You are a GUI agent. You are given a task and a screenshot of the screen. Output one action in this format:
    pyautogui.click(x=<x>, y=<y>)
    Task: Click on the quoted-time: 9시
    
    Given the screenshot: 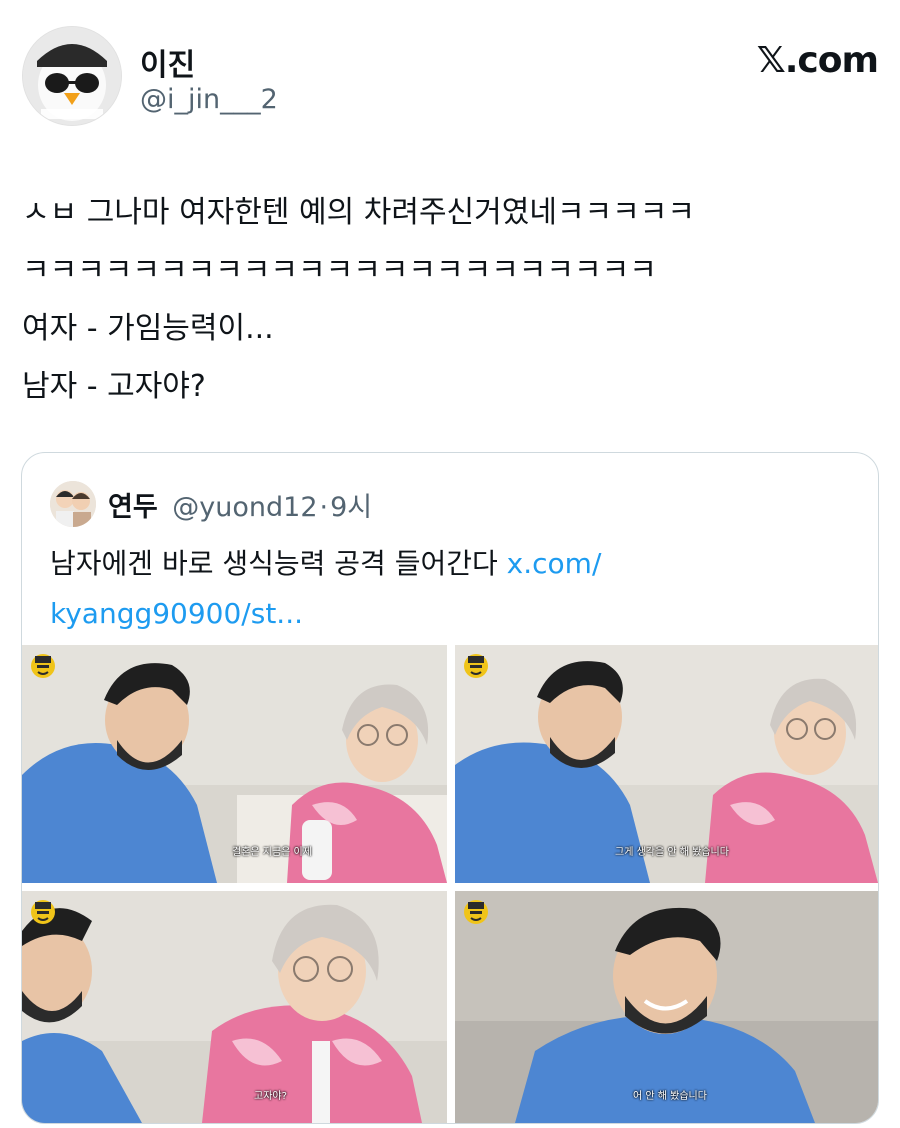 What is the action you would take?
    pyautogui.click(x=351, y=507)
    